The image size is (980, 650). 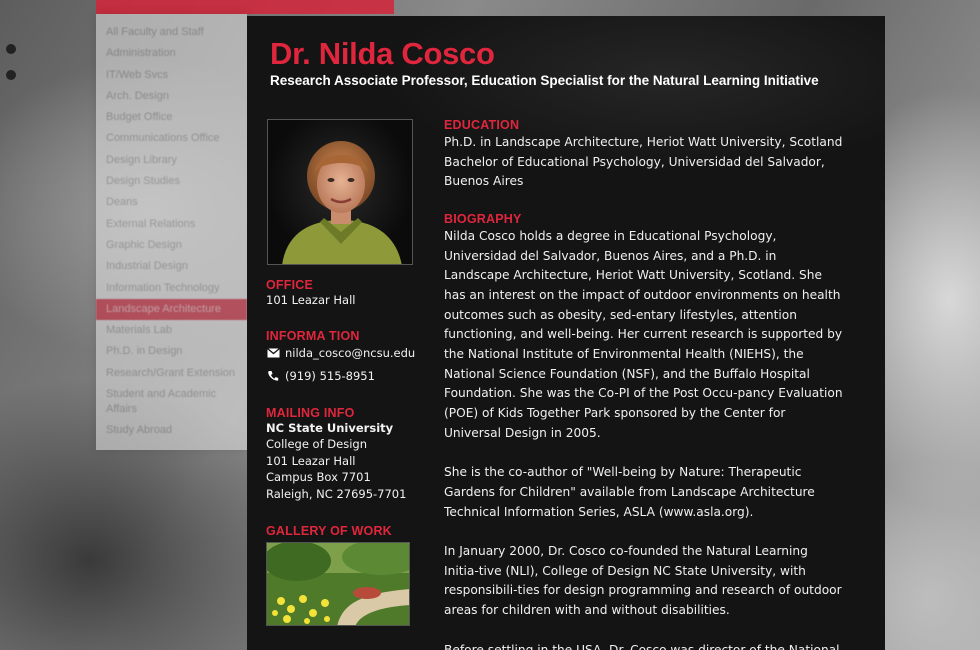 I want to click on education-line: Buenos Aires, so click(x=484, y=181).